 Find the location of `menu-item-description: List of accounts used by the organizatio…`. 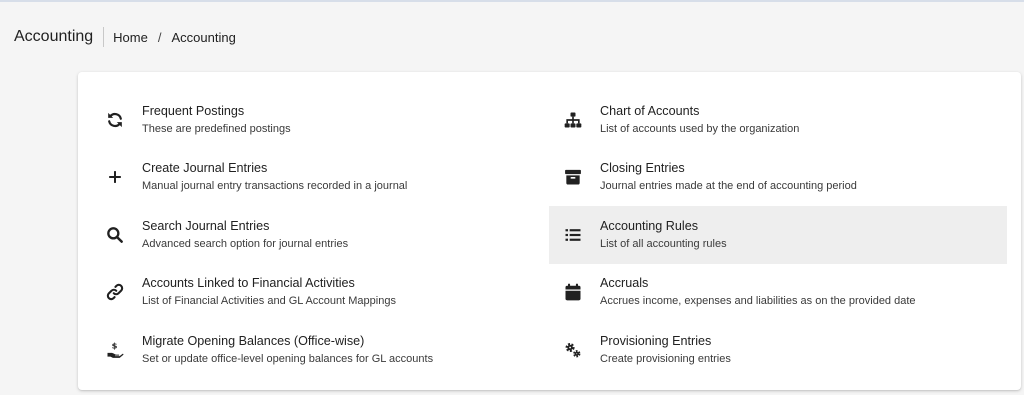

menu-item-description: List of accounts used by the organizatio… is located at coordinates (700, 128).